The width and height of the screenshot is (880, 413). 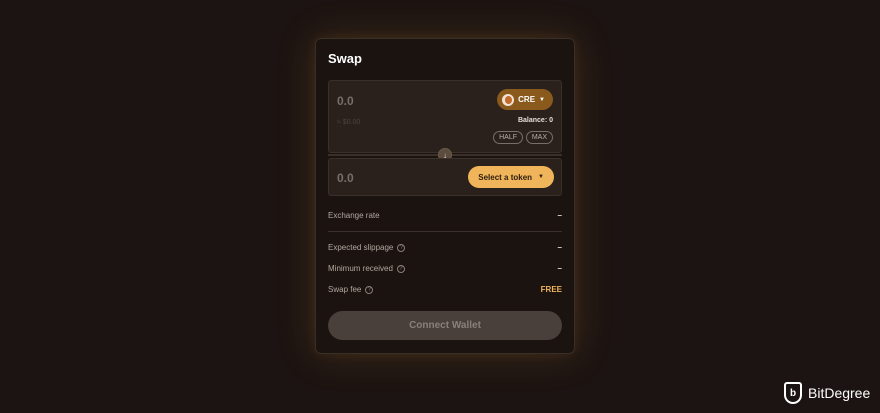 I want to click on exchange-rate-label: Exchange rate, so click(x=354, y=215).